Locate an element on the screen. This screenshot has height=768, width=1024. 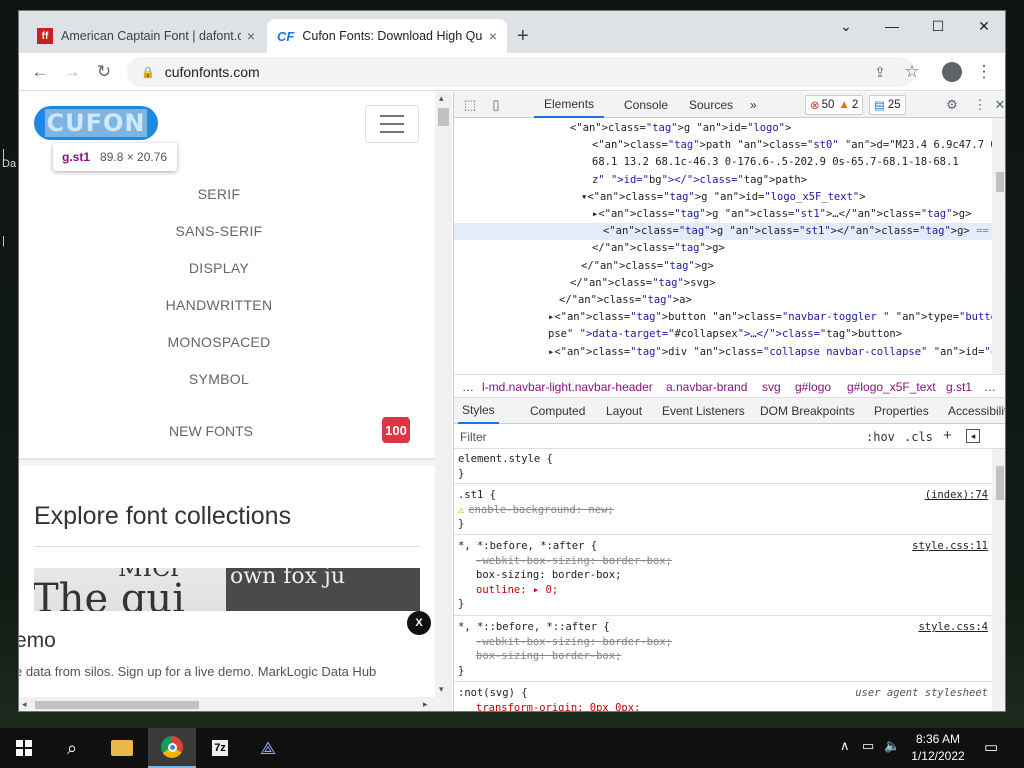
scroll-up-icon: ▴ is located at coordinates (441, 98).